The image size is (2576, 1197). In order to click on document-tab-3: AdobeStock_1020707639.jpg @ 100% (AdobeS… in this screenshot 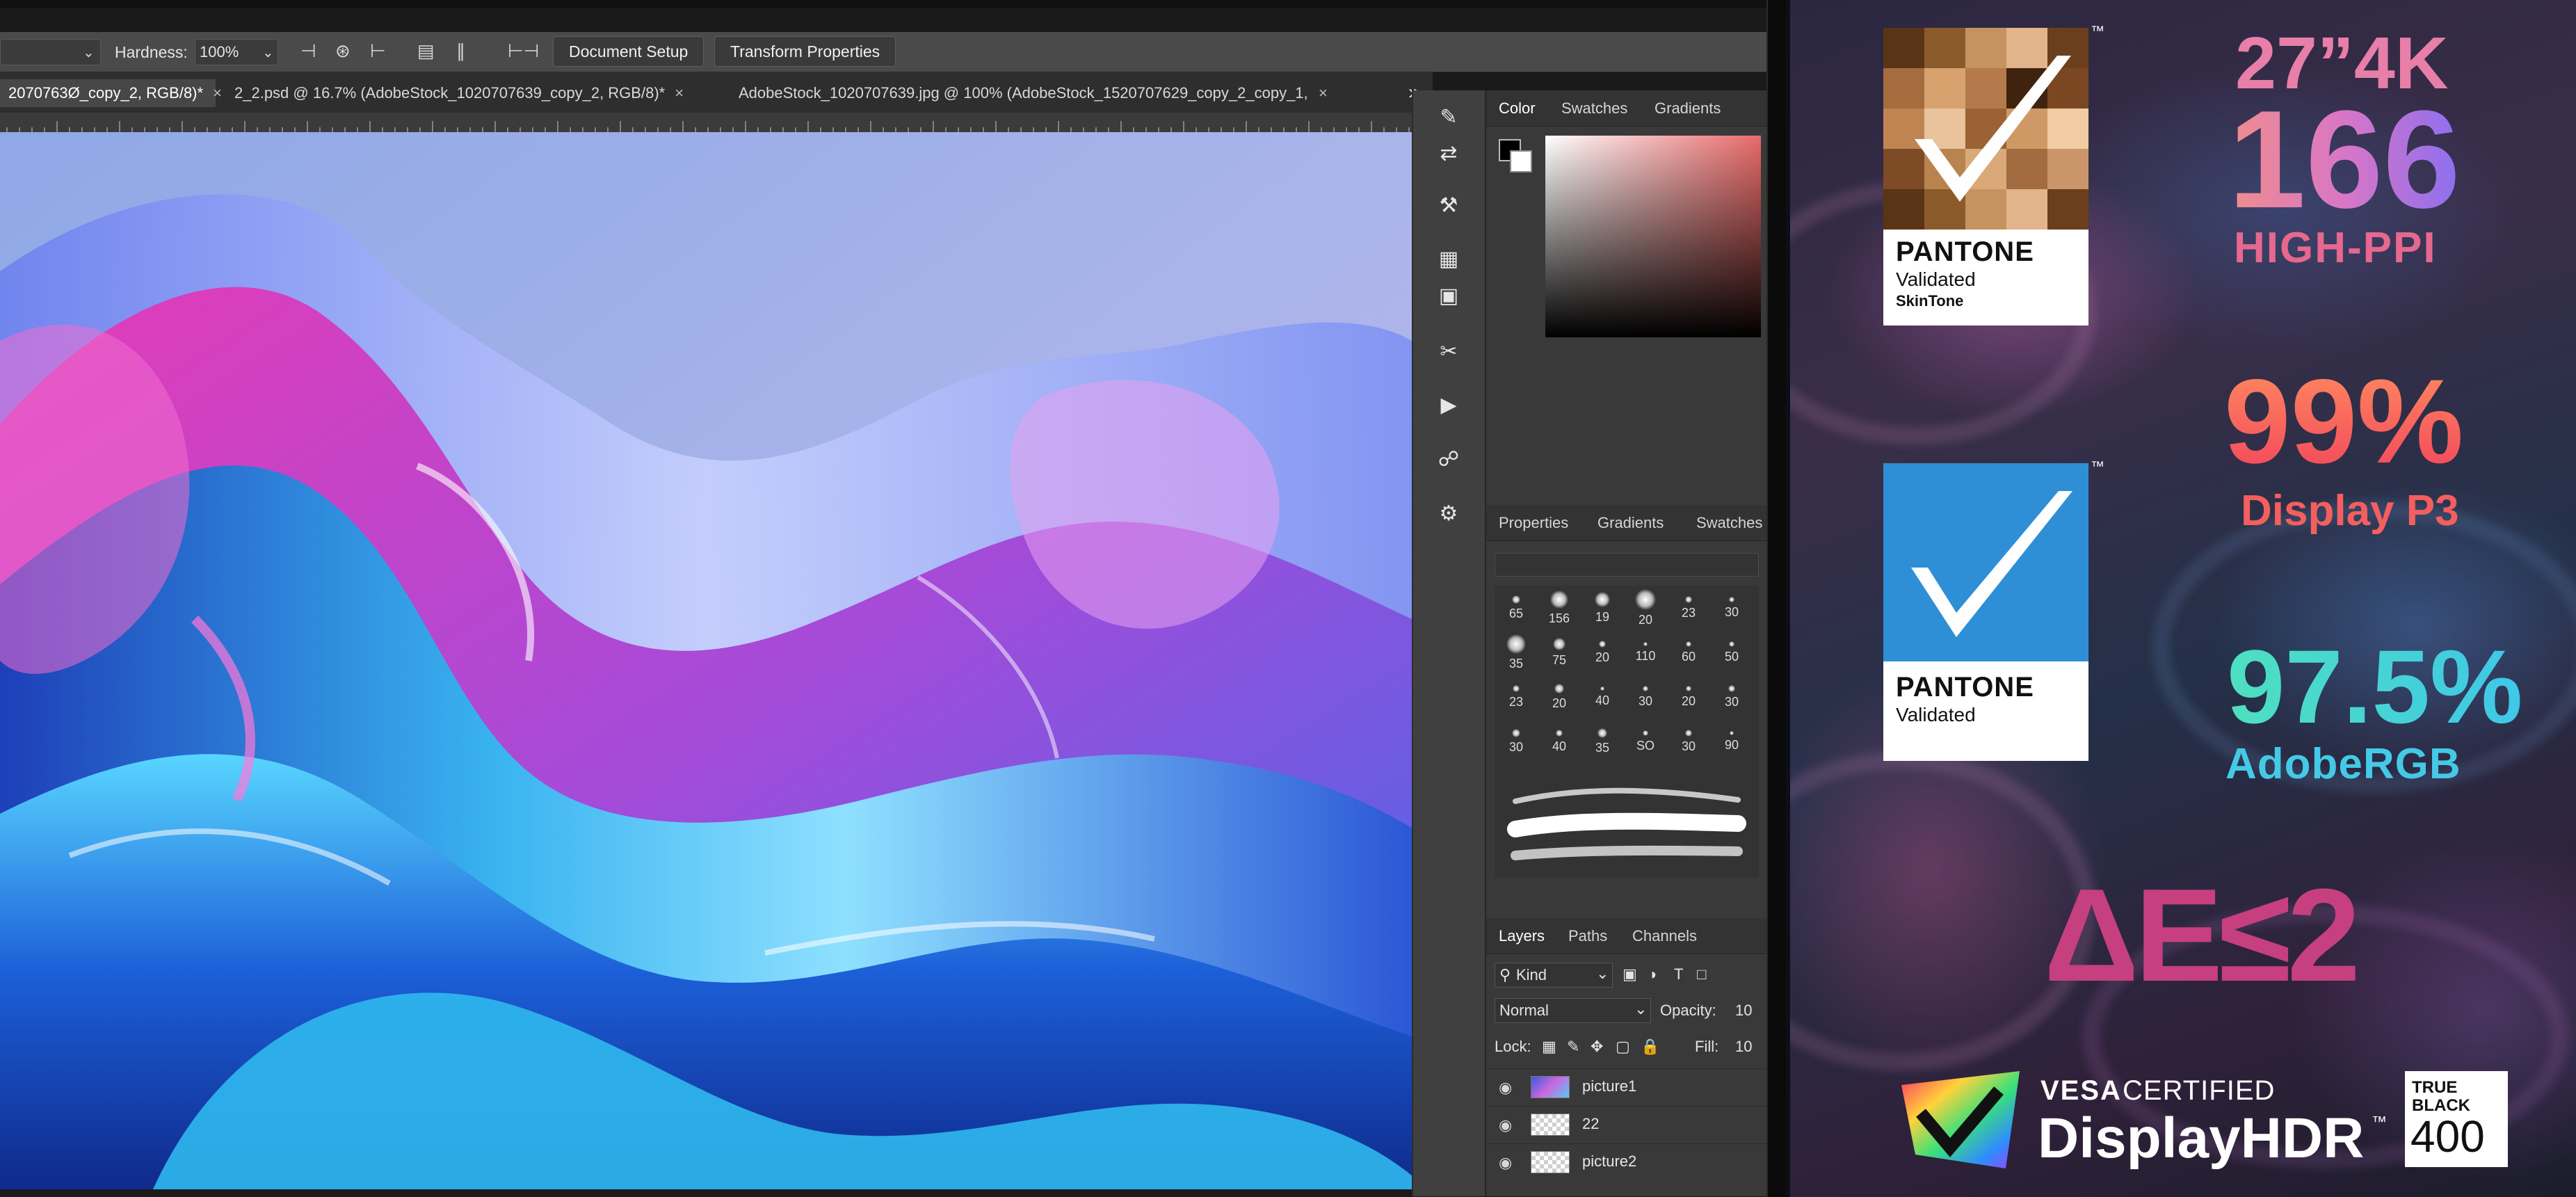, I will do `click(1043, 93)`.